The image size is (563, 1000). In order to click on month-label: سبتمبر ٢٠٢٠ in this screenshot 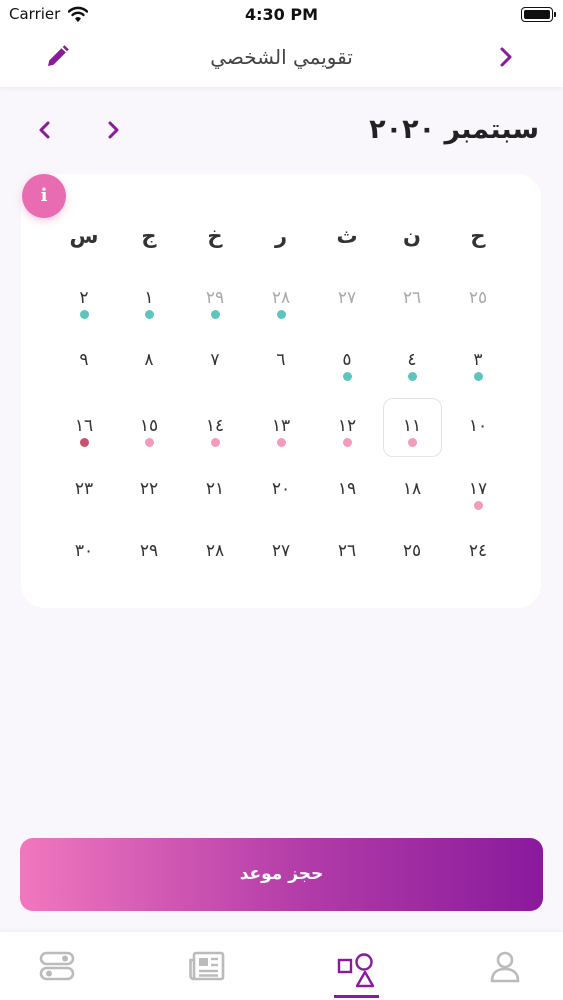, I will do `click(454, 129)`.